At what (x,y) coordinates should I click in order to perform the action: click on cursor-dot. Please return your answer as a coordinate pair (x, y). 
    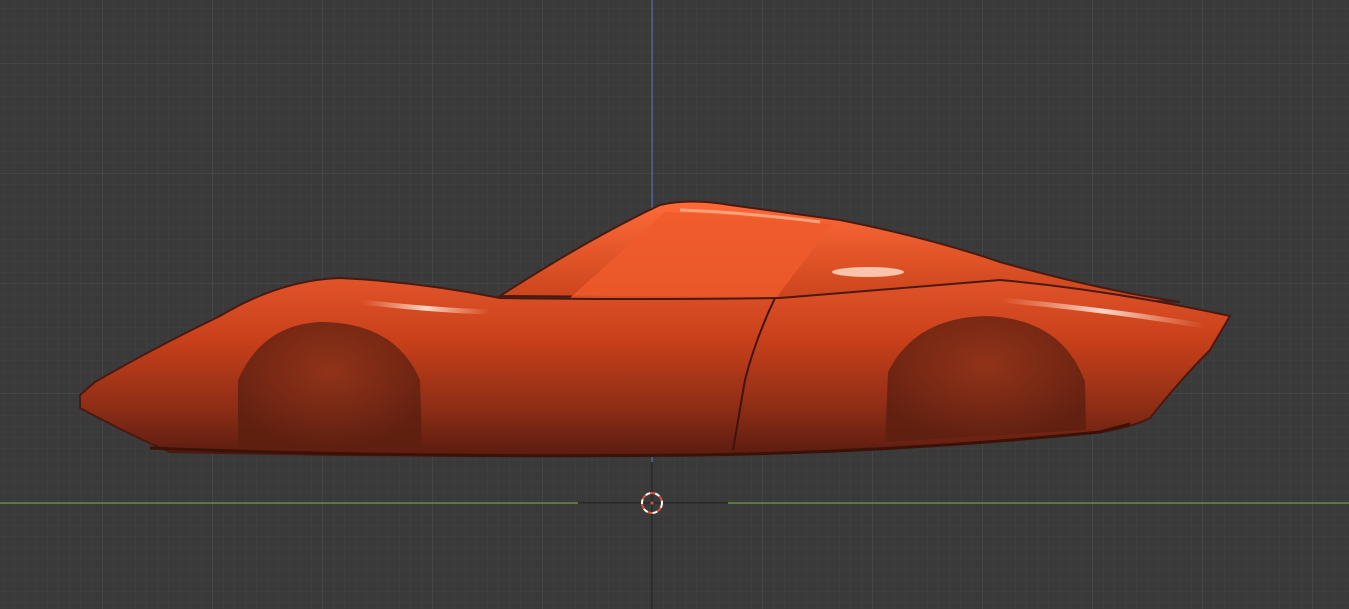
    Looking at the image, I should click on (652, 503).